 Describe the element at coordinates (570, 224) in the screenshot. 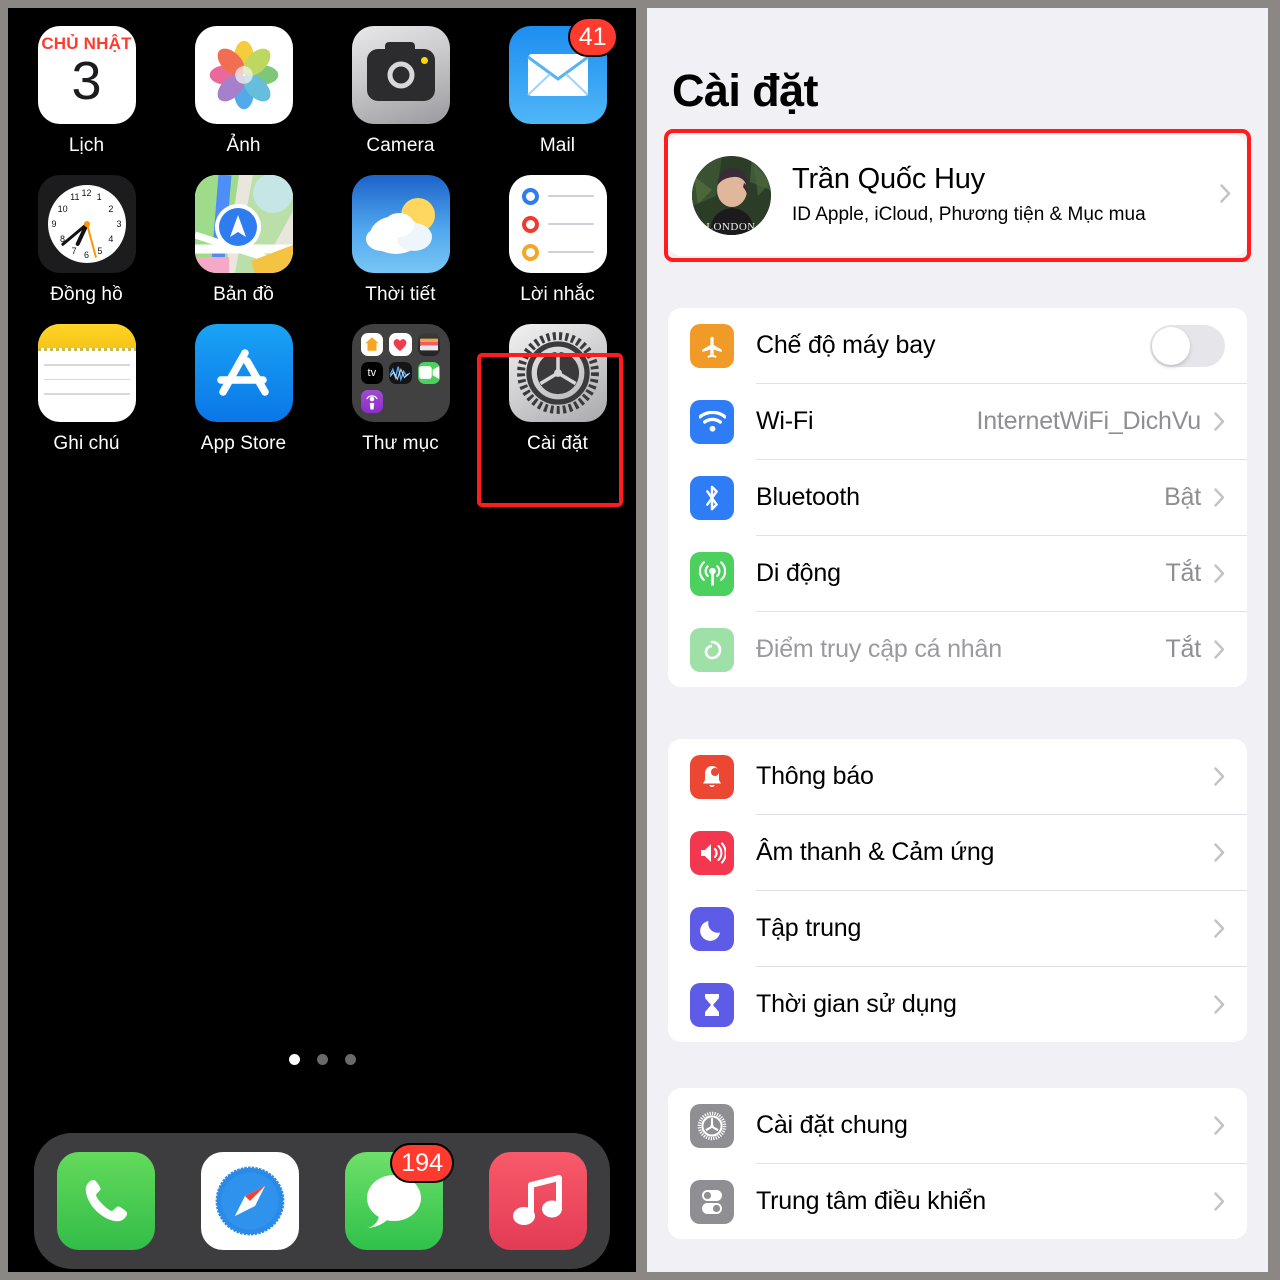

I see `reminder-line` at that location.